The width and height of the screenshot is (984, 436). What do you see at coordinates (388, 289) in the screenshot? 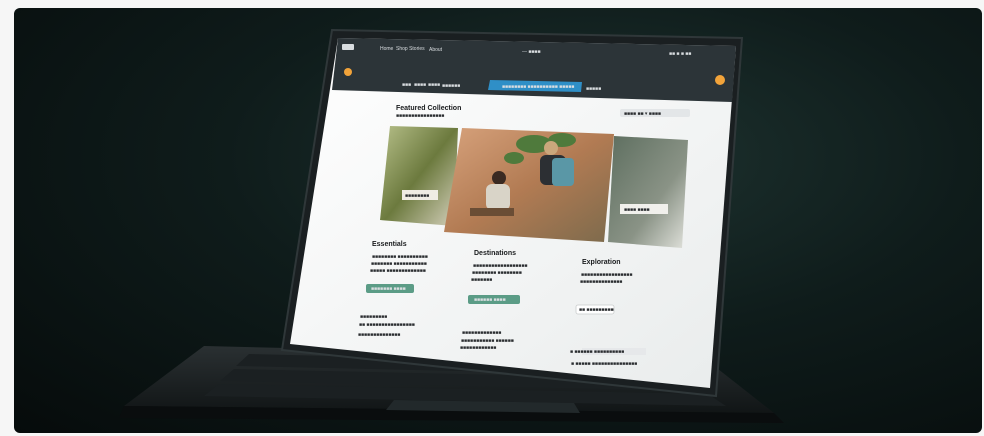
I see `card-button-label: ■■■■■■■ ■■■■` at bounding box center [388, 289].